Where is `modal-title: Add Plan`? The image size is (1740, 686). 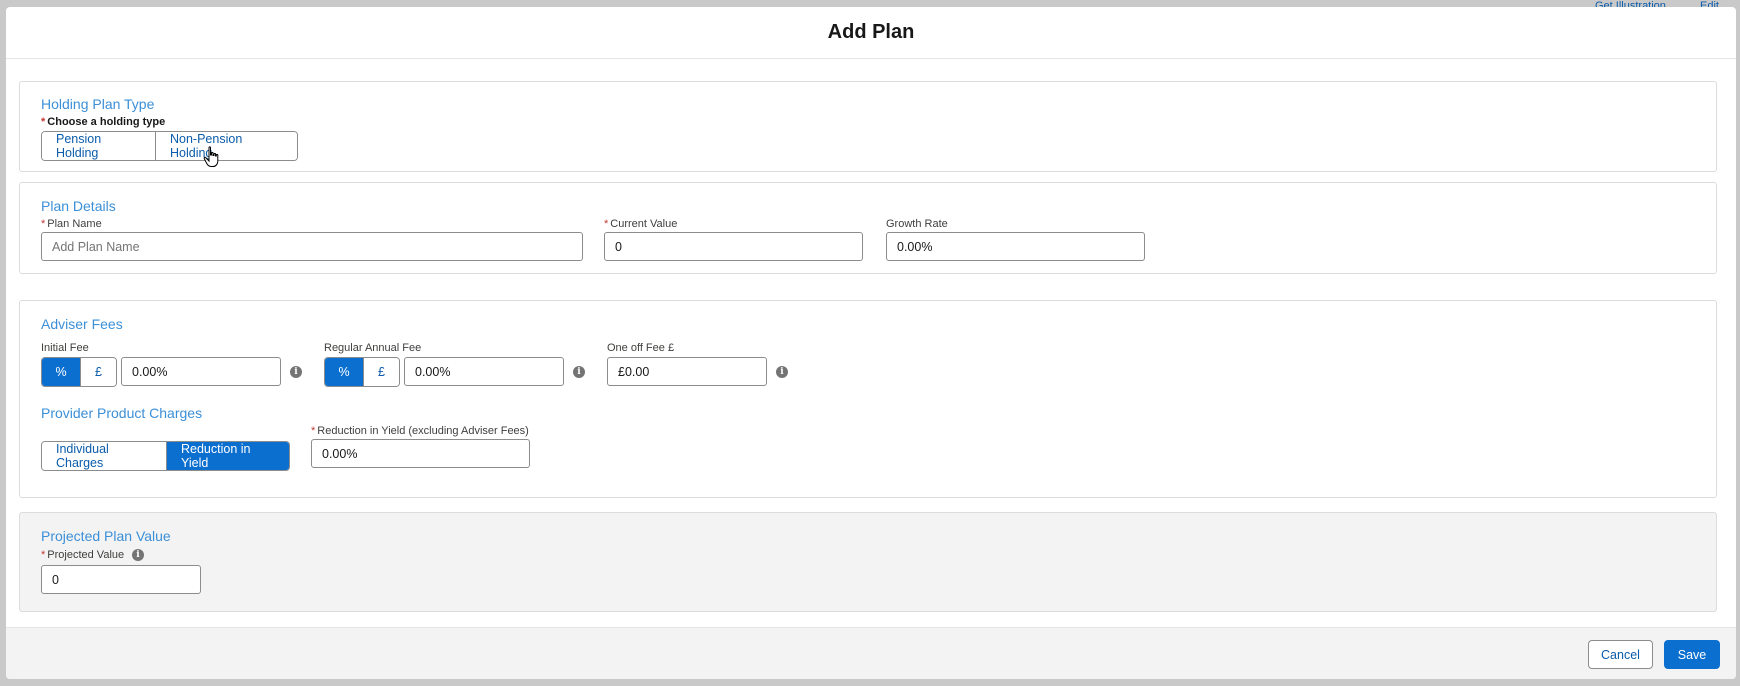
modal-title: Add Plan is located at coordinates (871, 32).